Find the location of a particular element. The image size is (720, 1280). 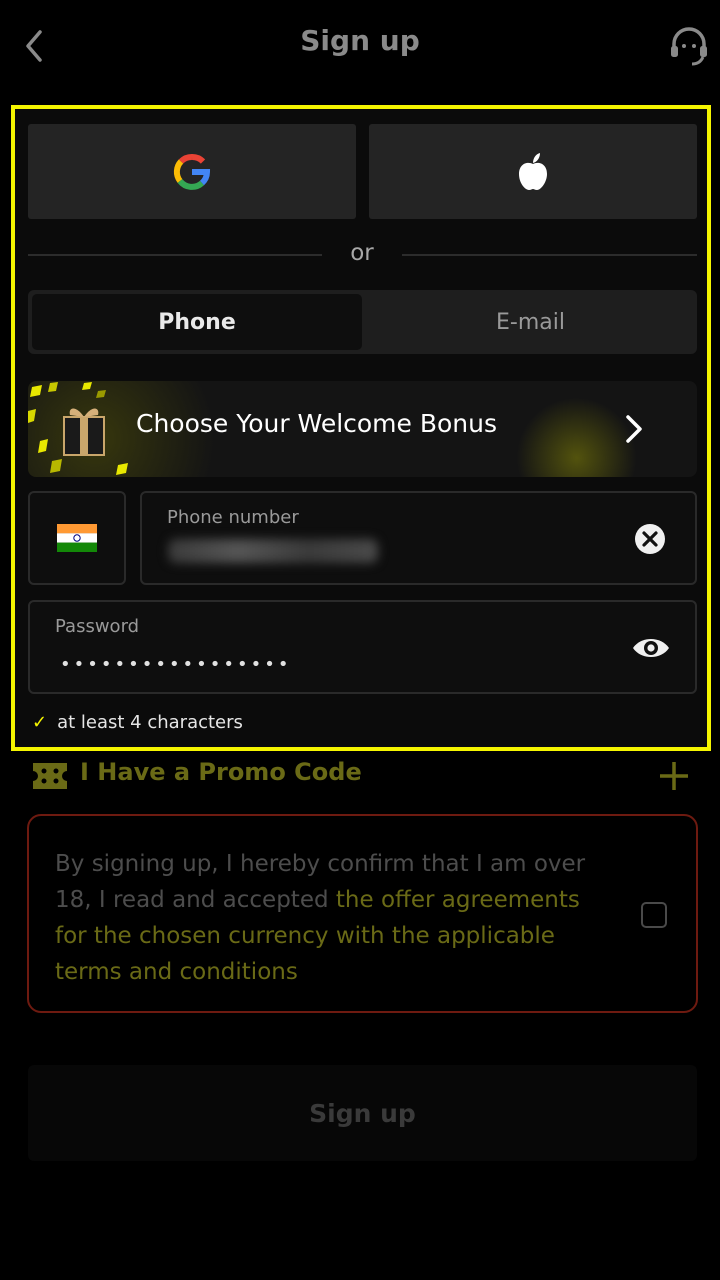

password-hint-text: at least 4 characters is located at coordinates (150, 722).